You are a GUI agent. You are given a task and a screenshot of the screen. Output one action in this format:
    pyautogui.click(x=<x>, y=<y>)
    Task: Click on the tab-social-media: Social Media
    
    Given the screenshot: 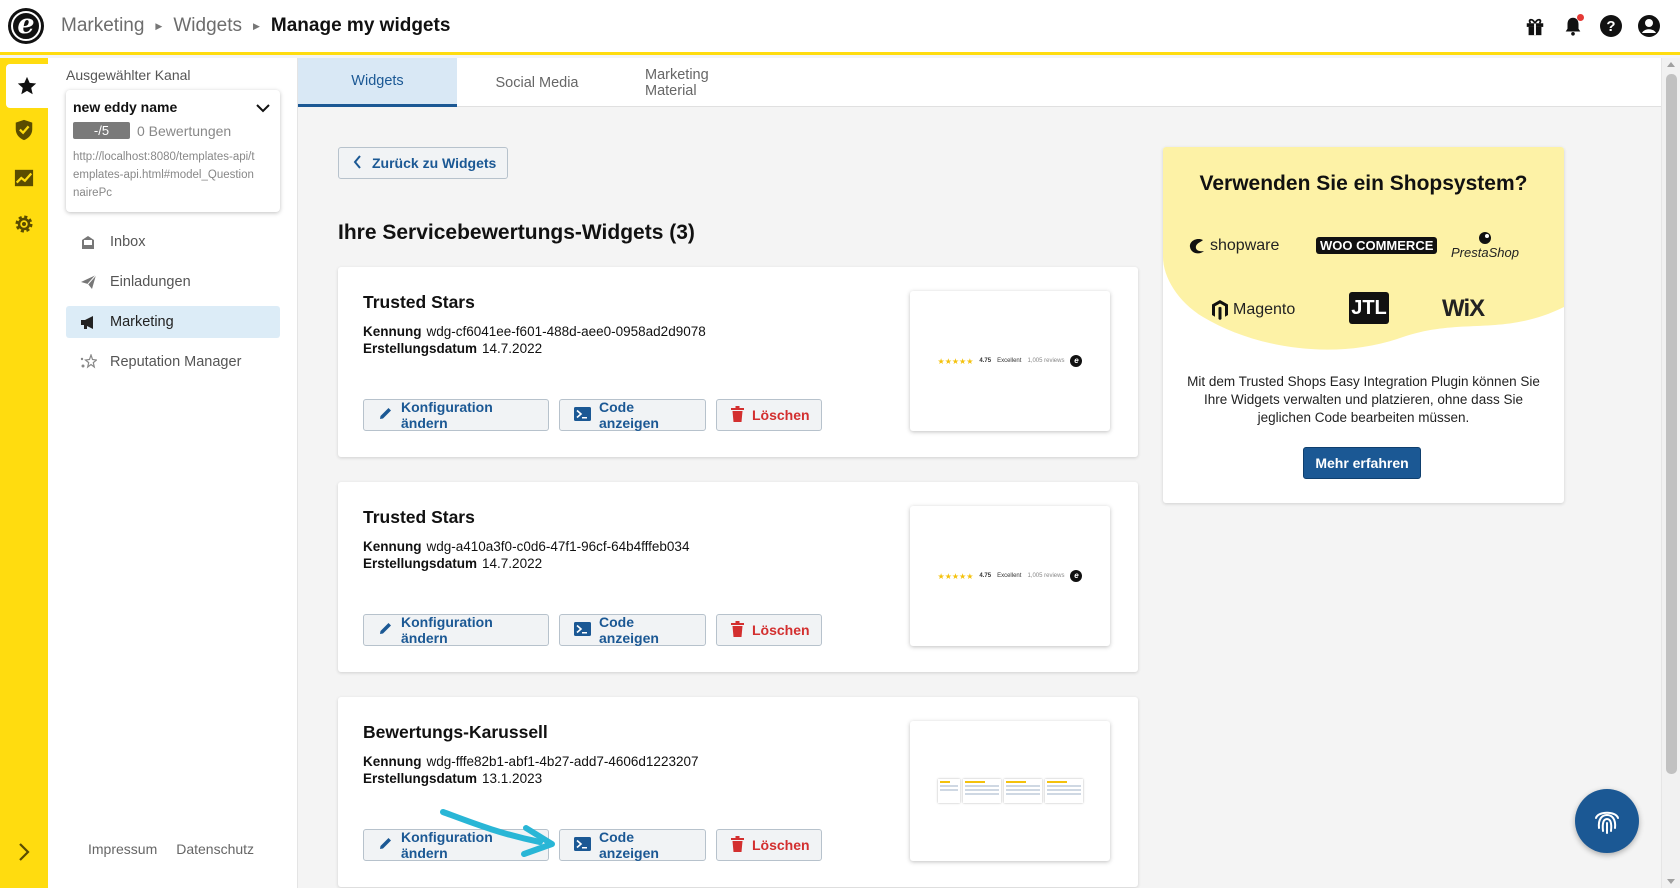 What is the action you would take?
    pyautogui.click(x=537, y=82)
    